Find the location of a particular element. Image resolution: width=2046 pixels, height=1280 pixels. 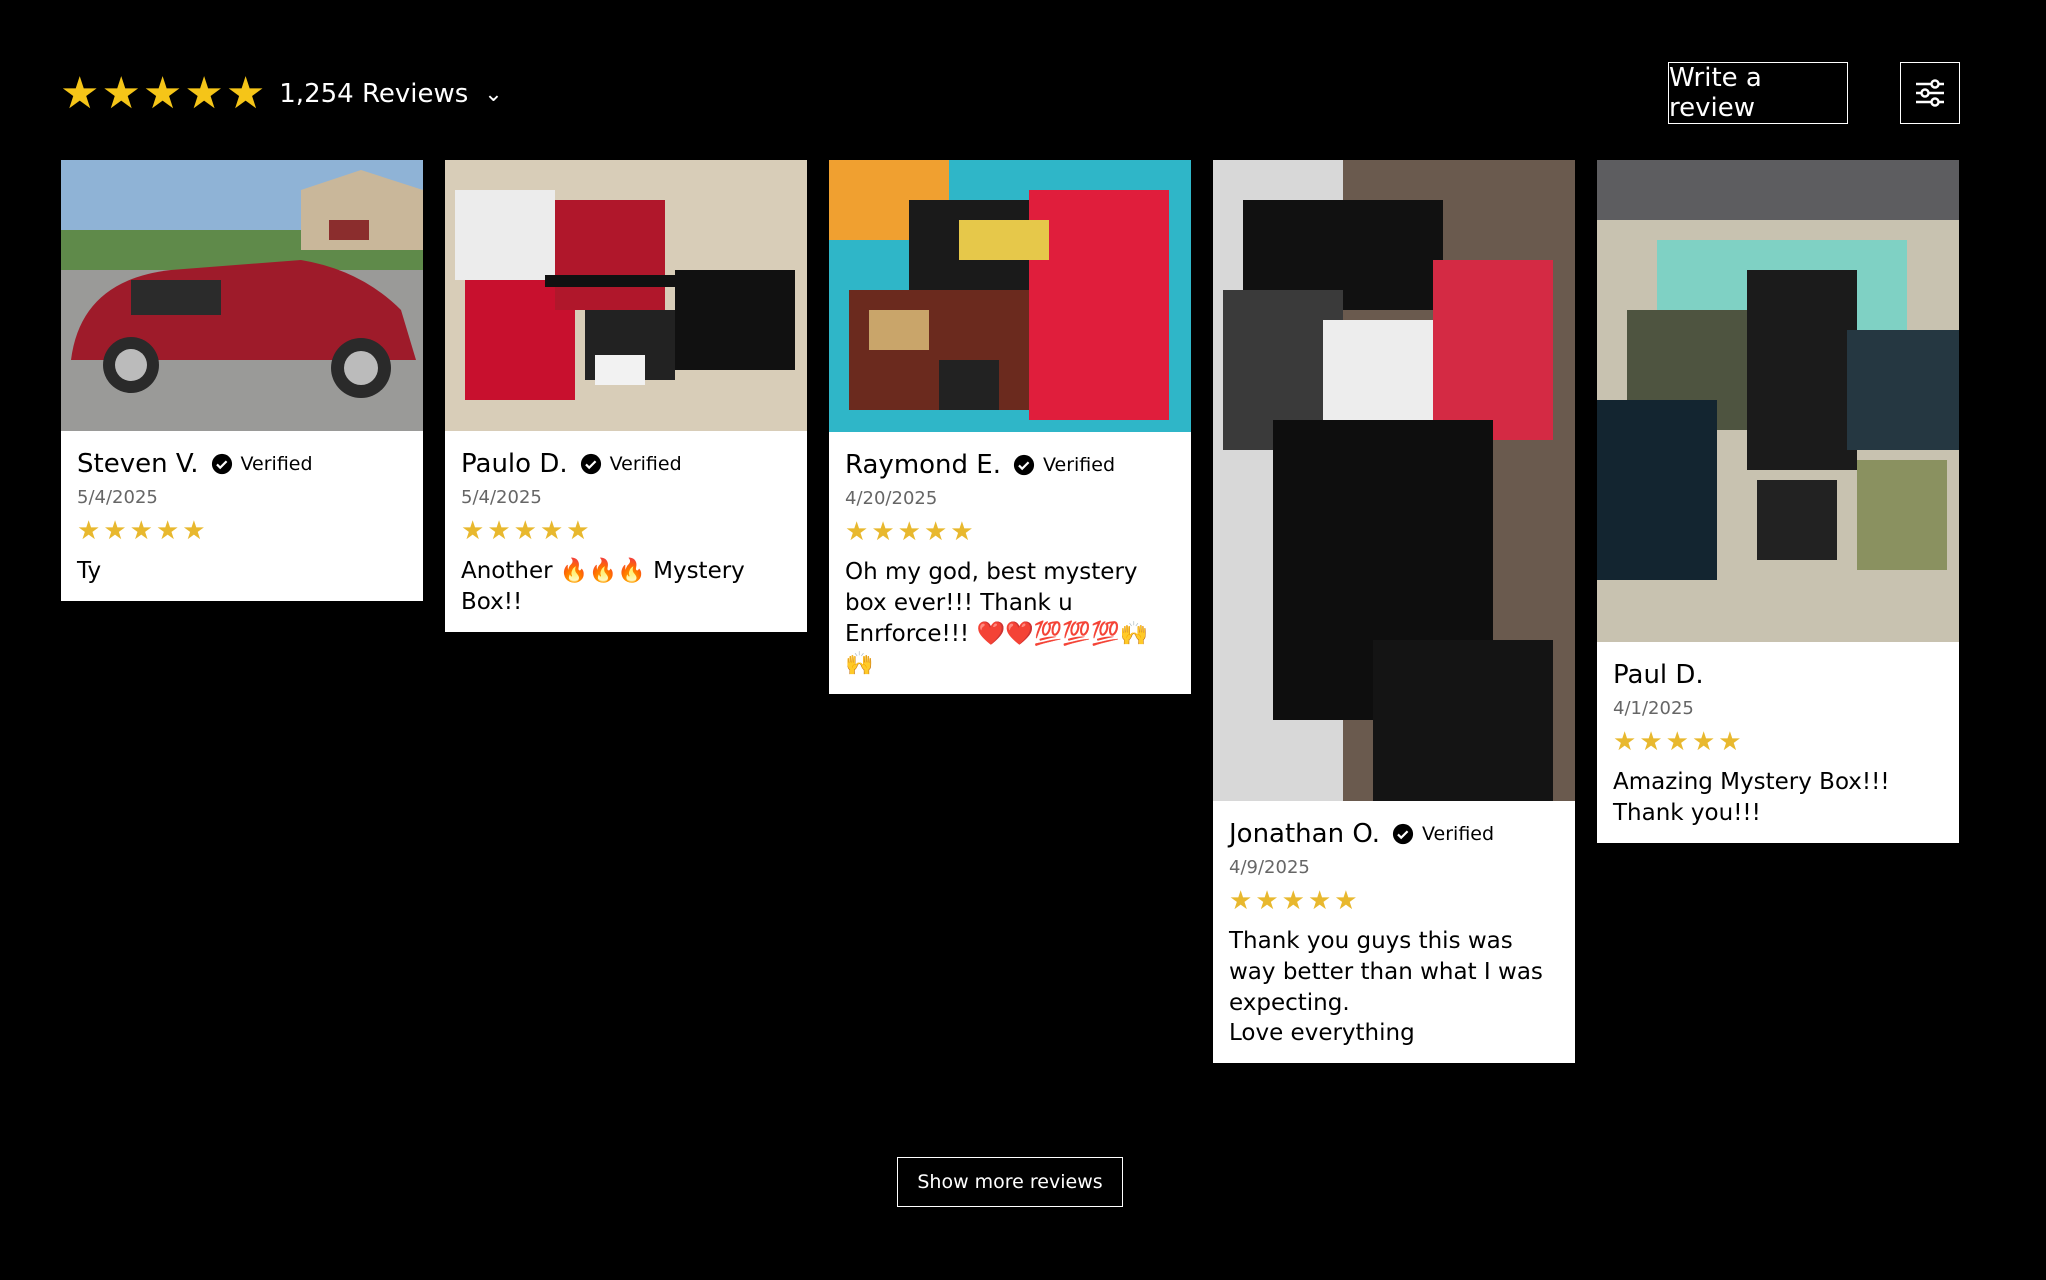

reviewer-name: Jonathan O. is located at coordinates (1305, 834).